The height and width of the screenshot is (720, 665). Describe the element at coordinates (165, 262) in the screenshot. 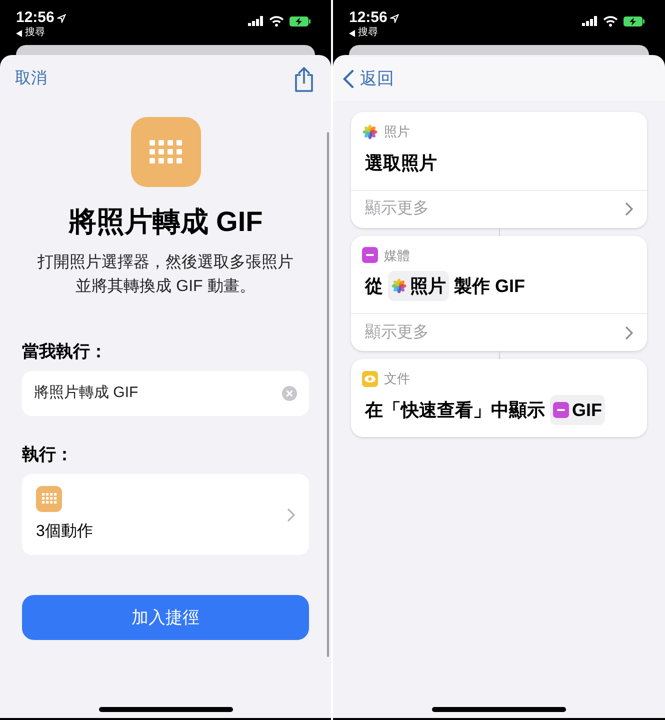

I see `description-line: 打開照片選擇器，然後選取多張照片` at that location.